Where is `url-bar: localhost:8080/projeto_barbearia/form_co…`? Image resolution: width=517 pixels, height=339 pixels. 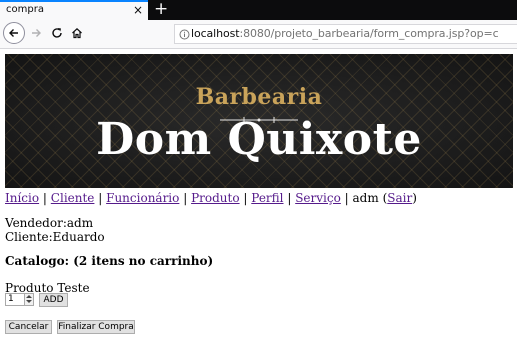
url-bar: localhost:8080/projeto_barbearia/form_co… is located at coordinates (345, 34).